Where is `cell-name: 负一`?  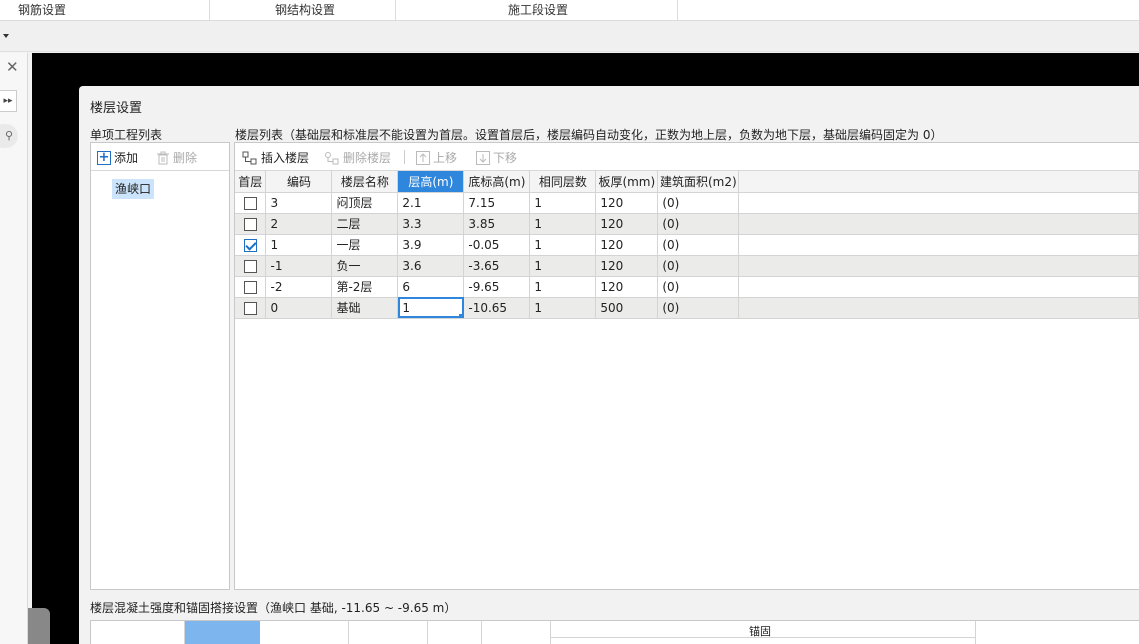 cell-name: 负一 is located at coordinates (365, 266).